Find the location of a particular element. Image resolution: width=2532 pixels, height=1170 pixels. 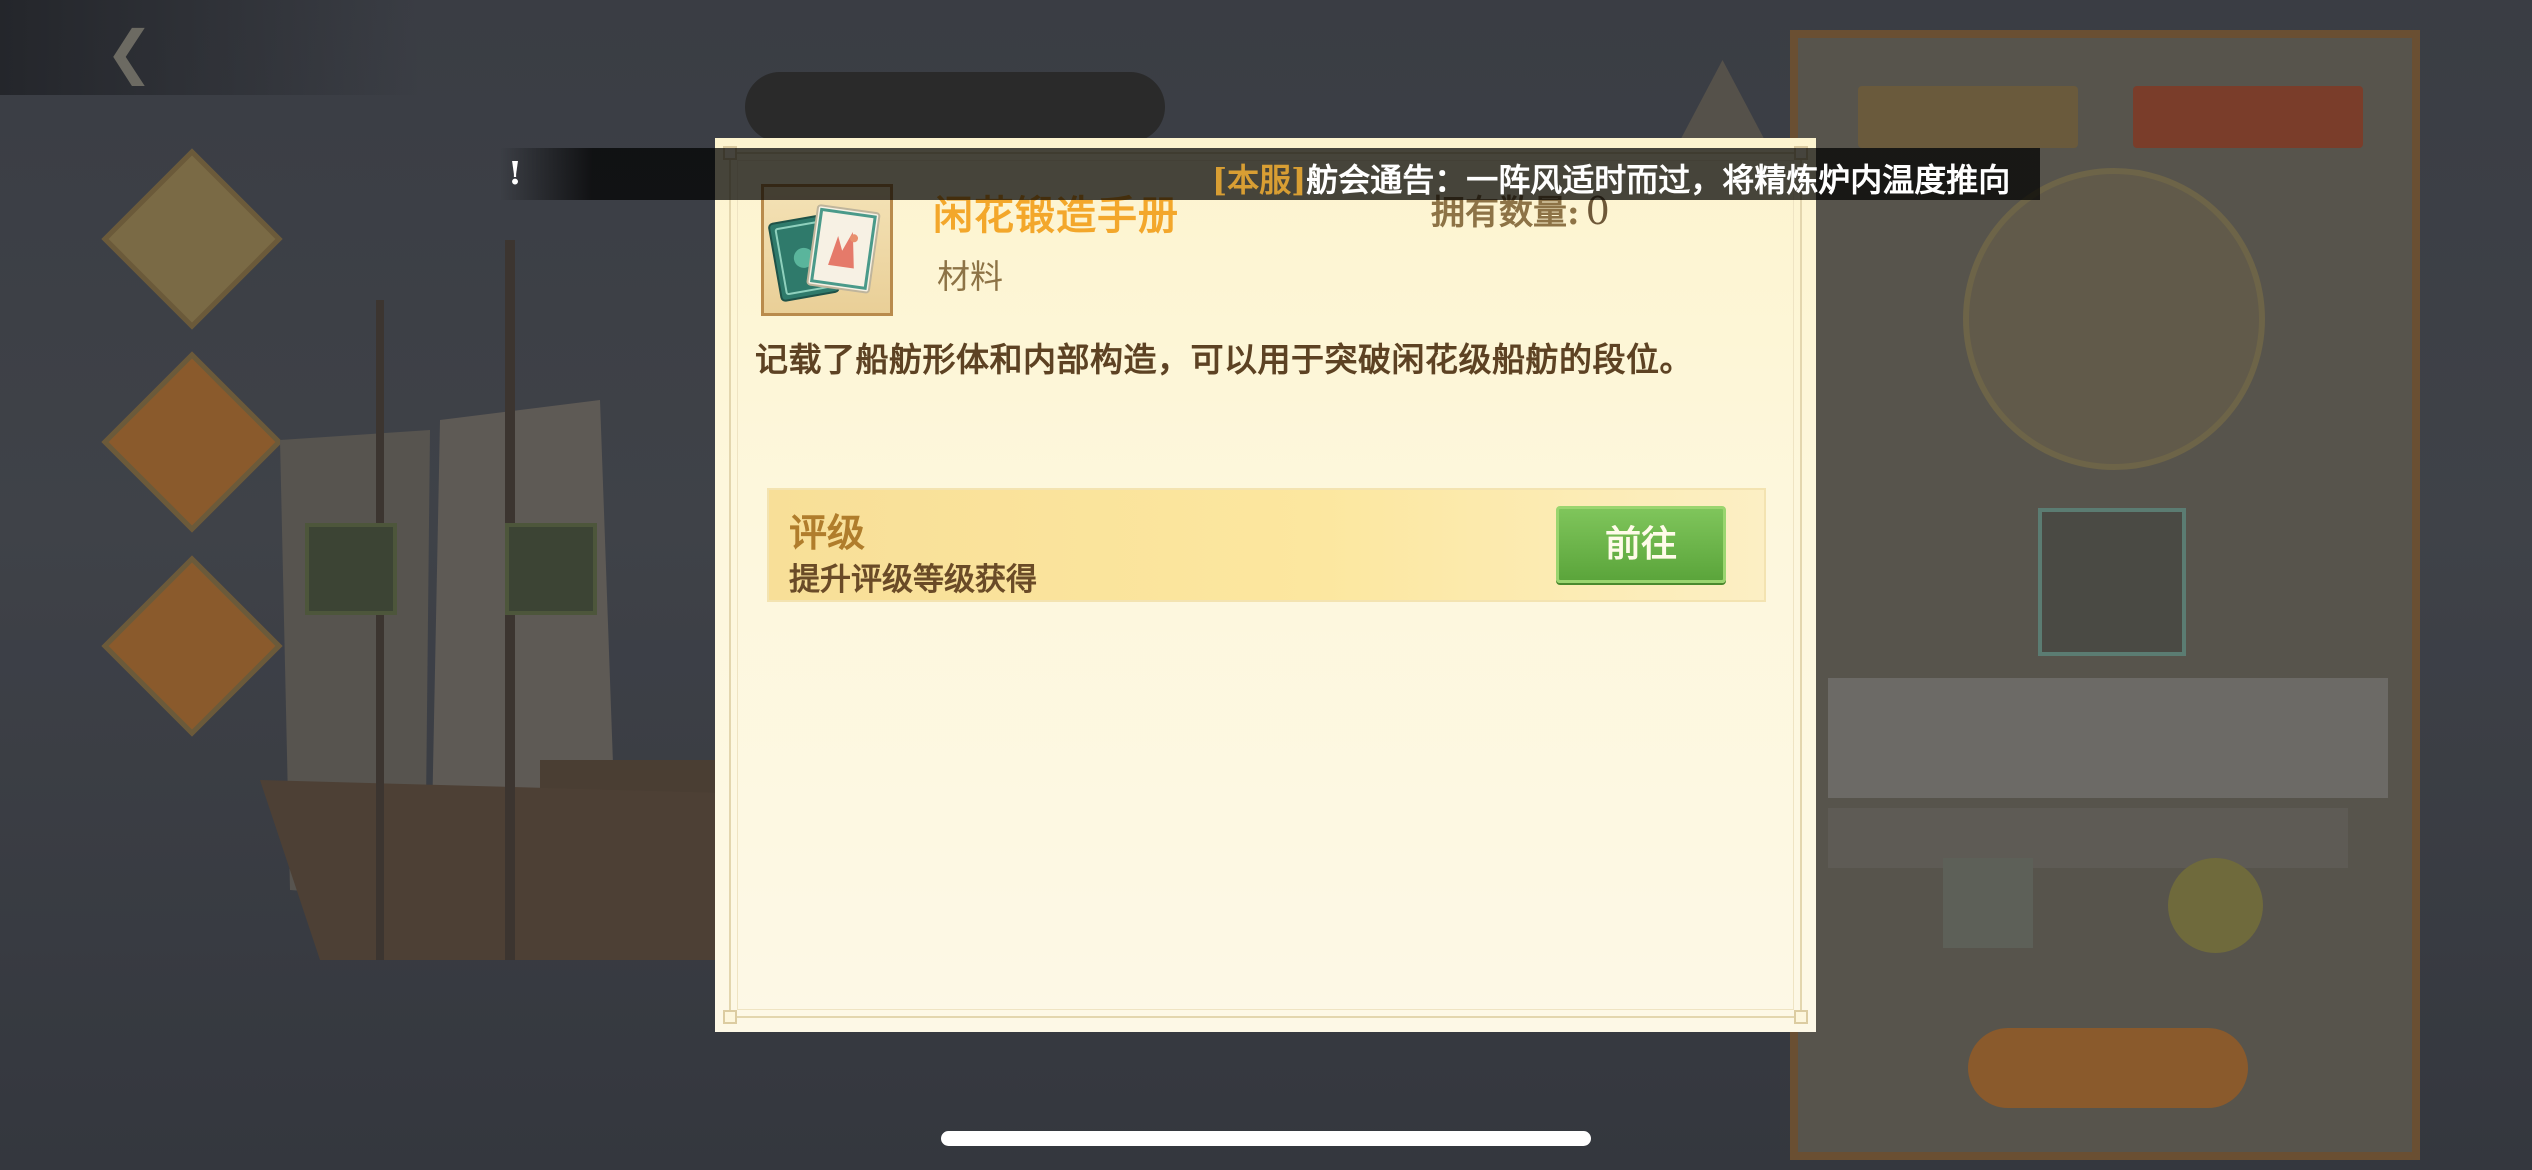

source-description: 提升评级等级获得 is located at coordinates (913, 580).